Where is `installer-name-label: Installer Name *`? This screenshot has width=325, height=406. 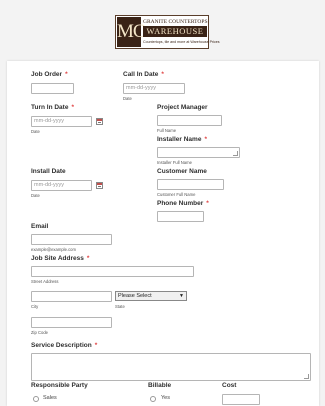 installer-name-label: Installer Name * is located at coordinates (182, 139).